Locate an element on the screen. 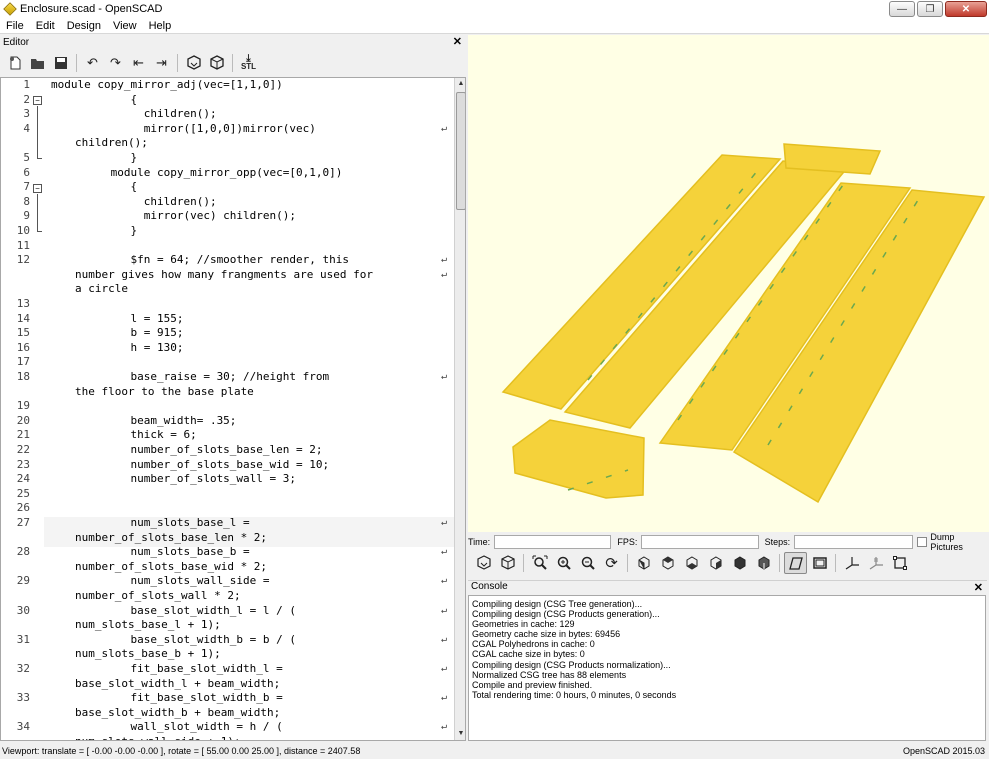 The height and width of the screenshot is (759, 989). redo-icon: ↷ is located at coordinates (115, 63).